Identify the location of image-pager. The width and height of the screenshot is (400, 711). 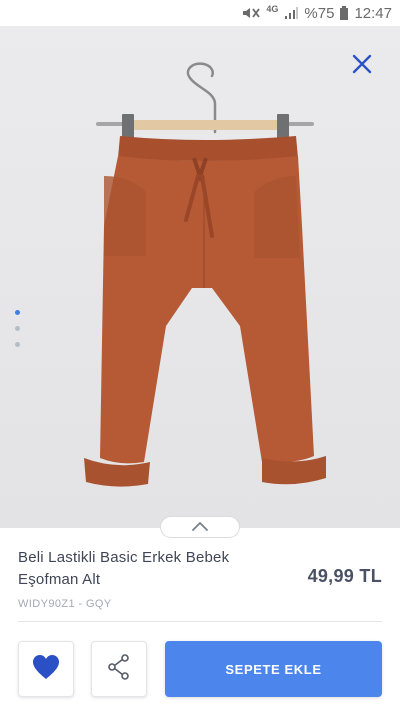
(17, 328).